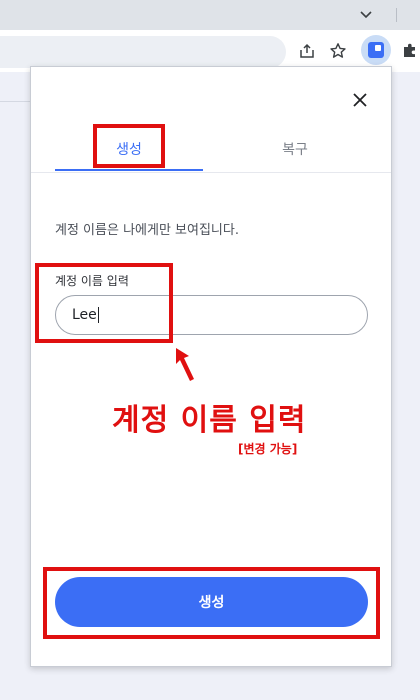 Image resolution: width=420 pixels, height=700 pixels. Describe the element at coordinates (409, 51) in the screenshot. I see `puzzle-icon` at that location.